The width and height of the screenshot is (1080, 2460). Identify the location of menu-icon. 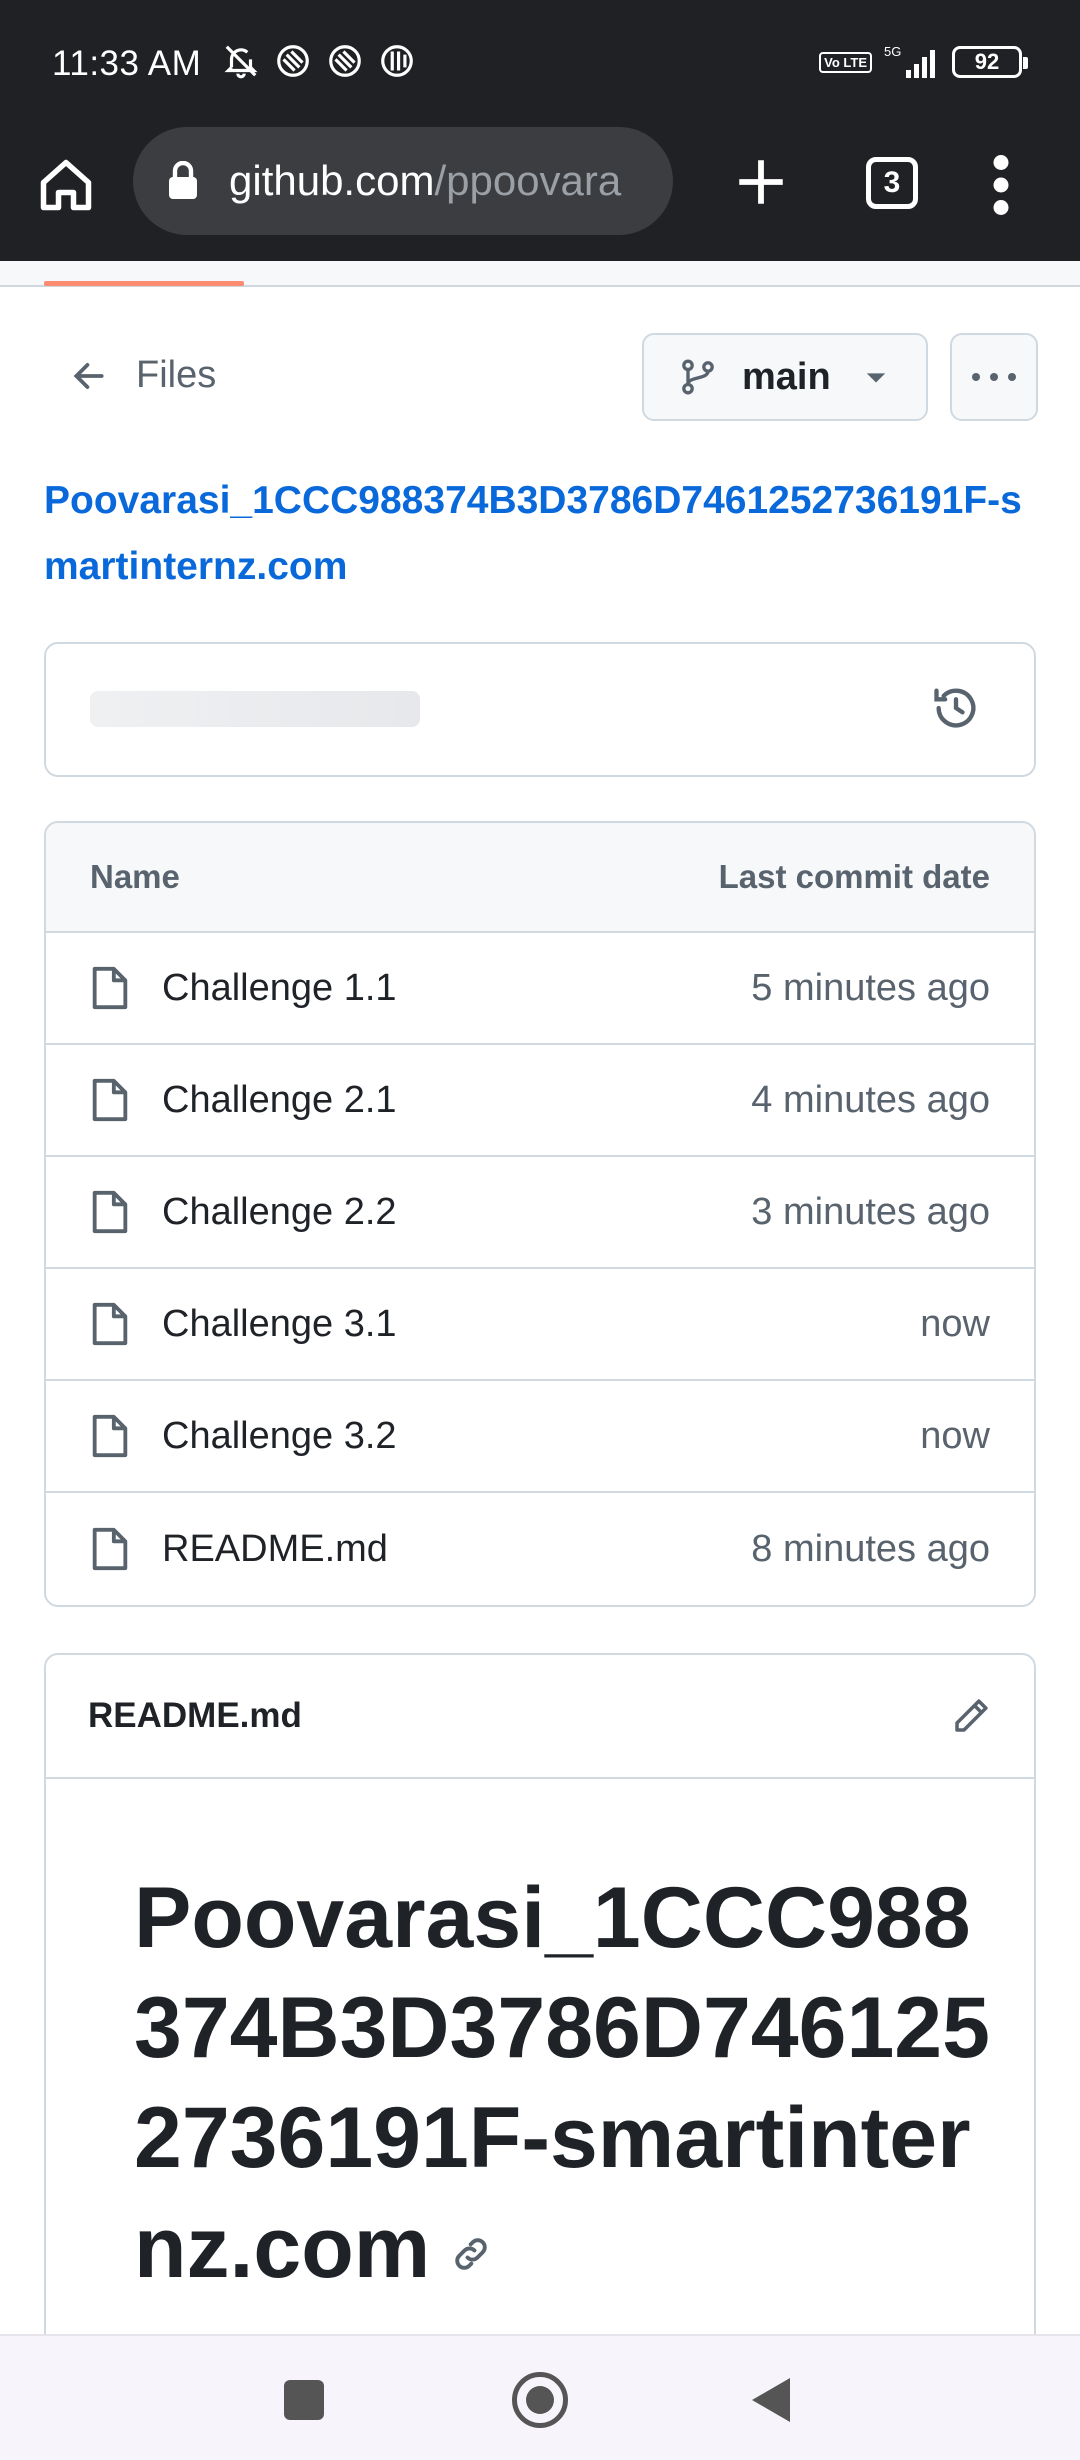
(1001, 185).